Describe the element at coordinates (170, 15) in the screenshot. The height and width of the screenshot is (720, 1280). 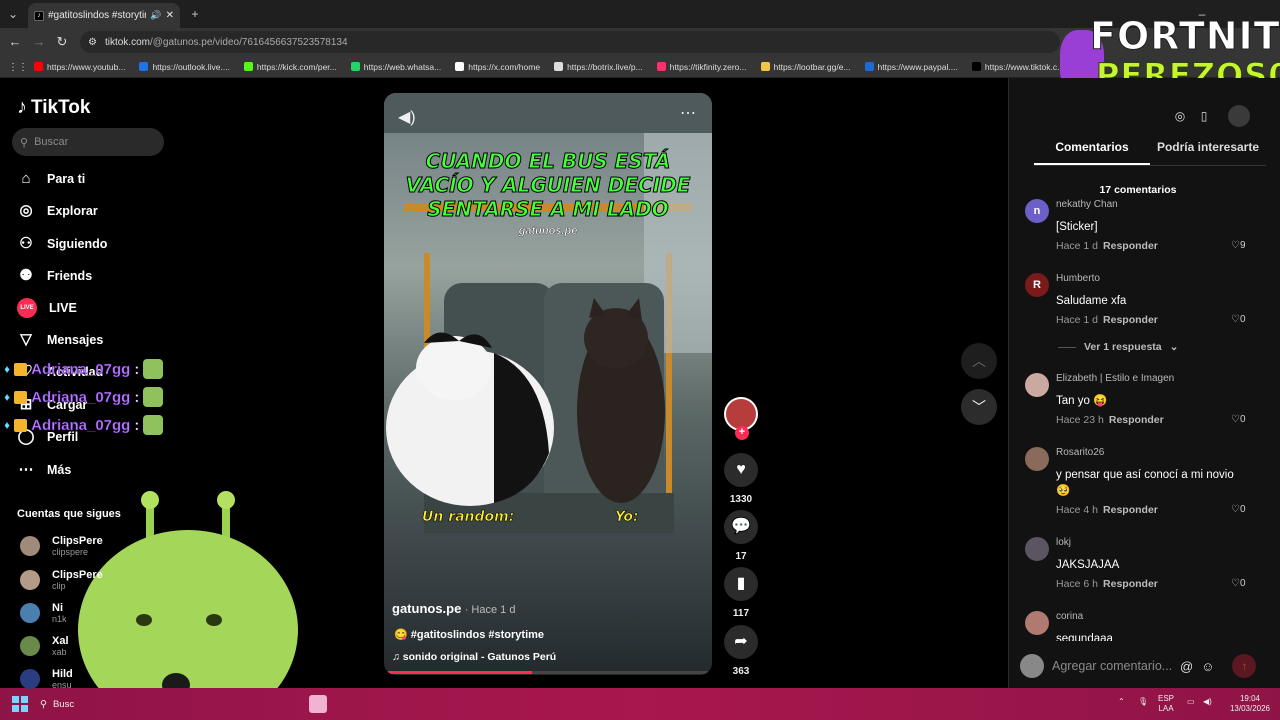
I see `close-tab-icon: ✕` at that location.